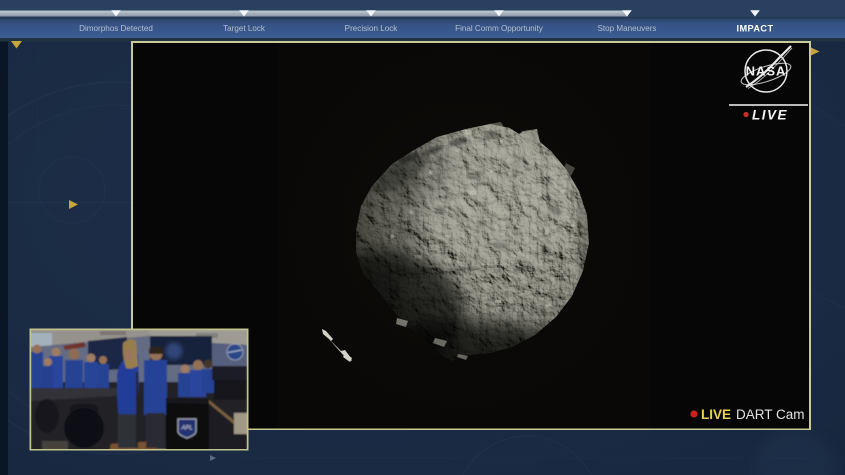  What do you see at coordinates (499, 28) in the screenshot?
I see `svg-text: Final Comm Opportunity` at bounding box center [499, 28].